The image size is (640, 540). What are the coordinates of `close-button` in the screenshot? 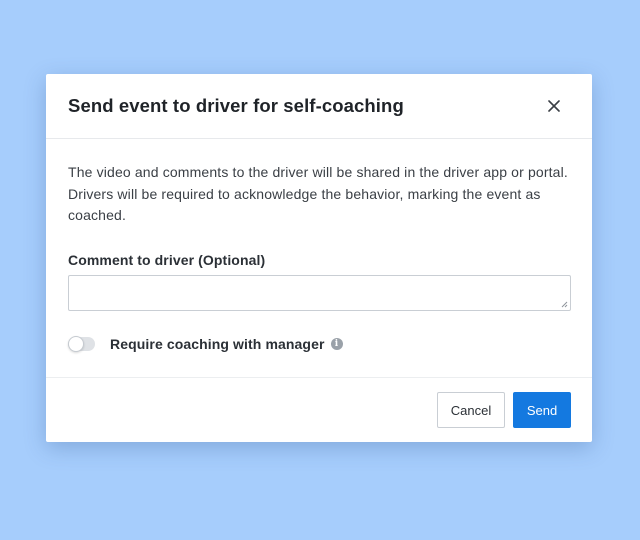 It's located at (554, 106).